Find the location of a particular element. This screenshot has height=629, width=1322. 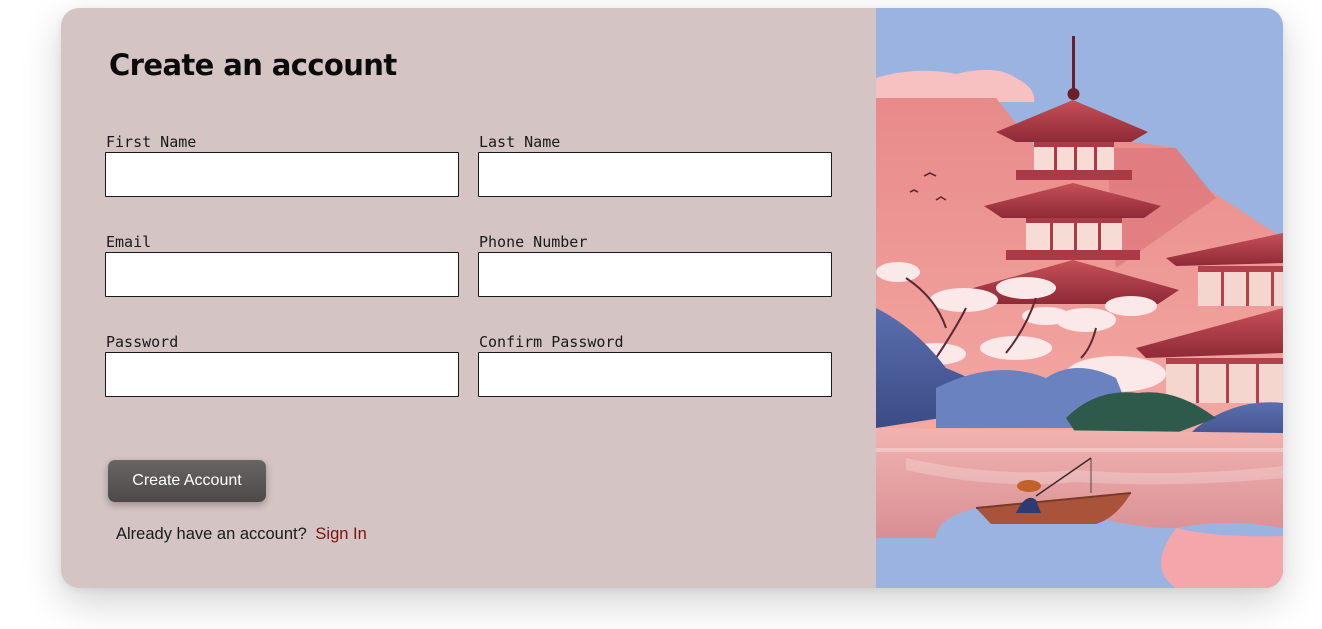

email-input is located at coordinates (282, 274).